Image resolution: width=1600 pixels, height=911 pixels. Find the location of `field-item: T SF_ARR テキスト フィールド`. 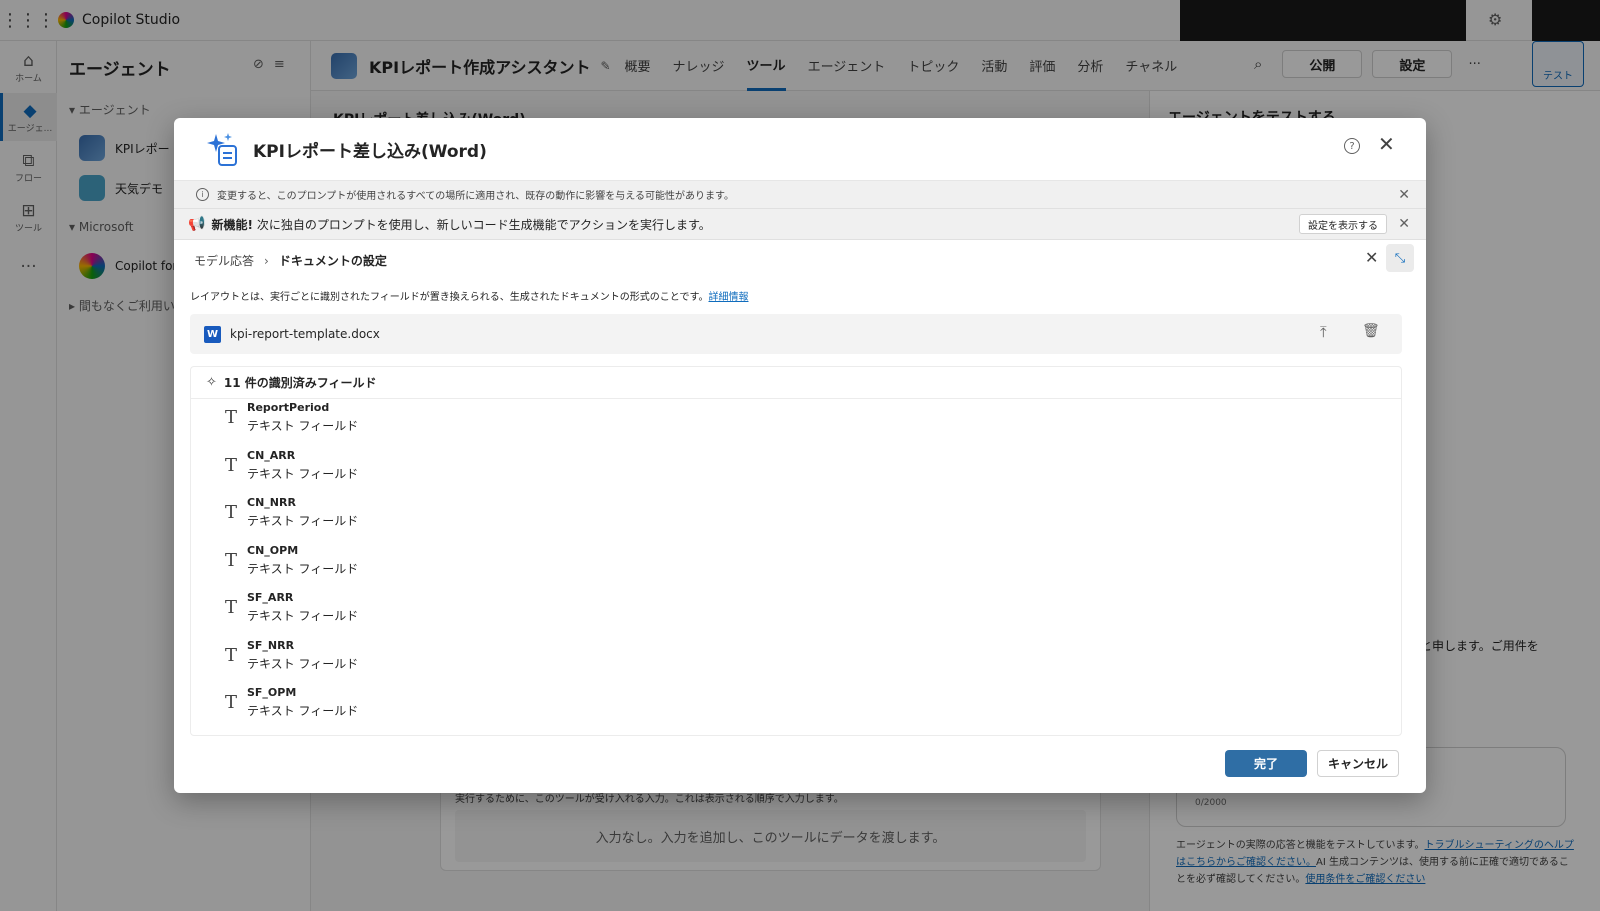

field-item: T SF_ARR テキスト フィールド is located at coordinates (796, 613).